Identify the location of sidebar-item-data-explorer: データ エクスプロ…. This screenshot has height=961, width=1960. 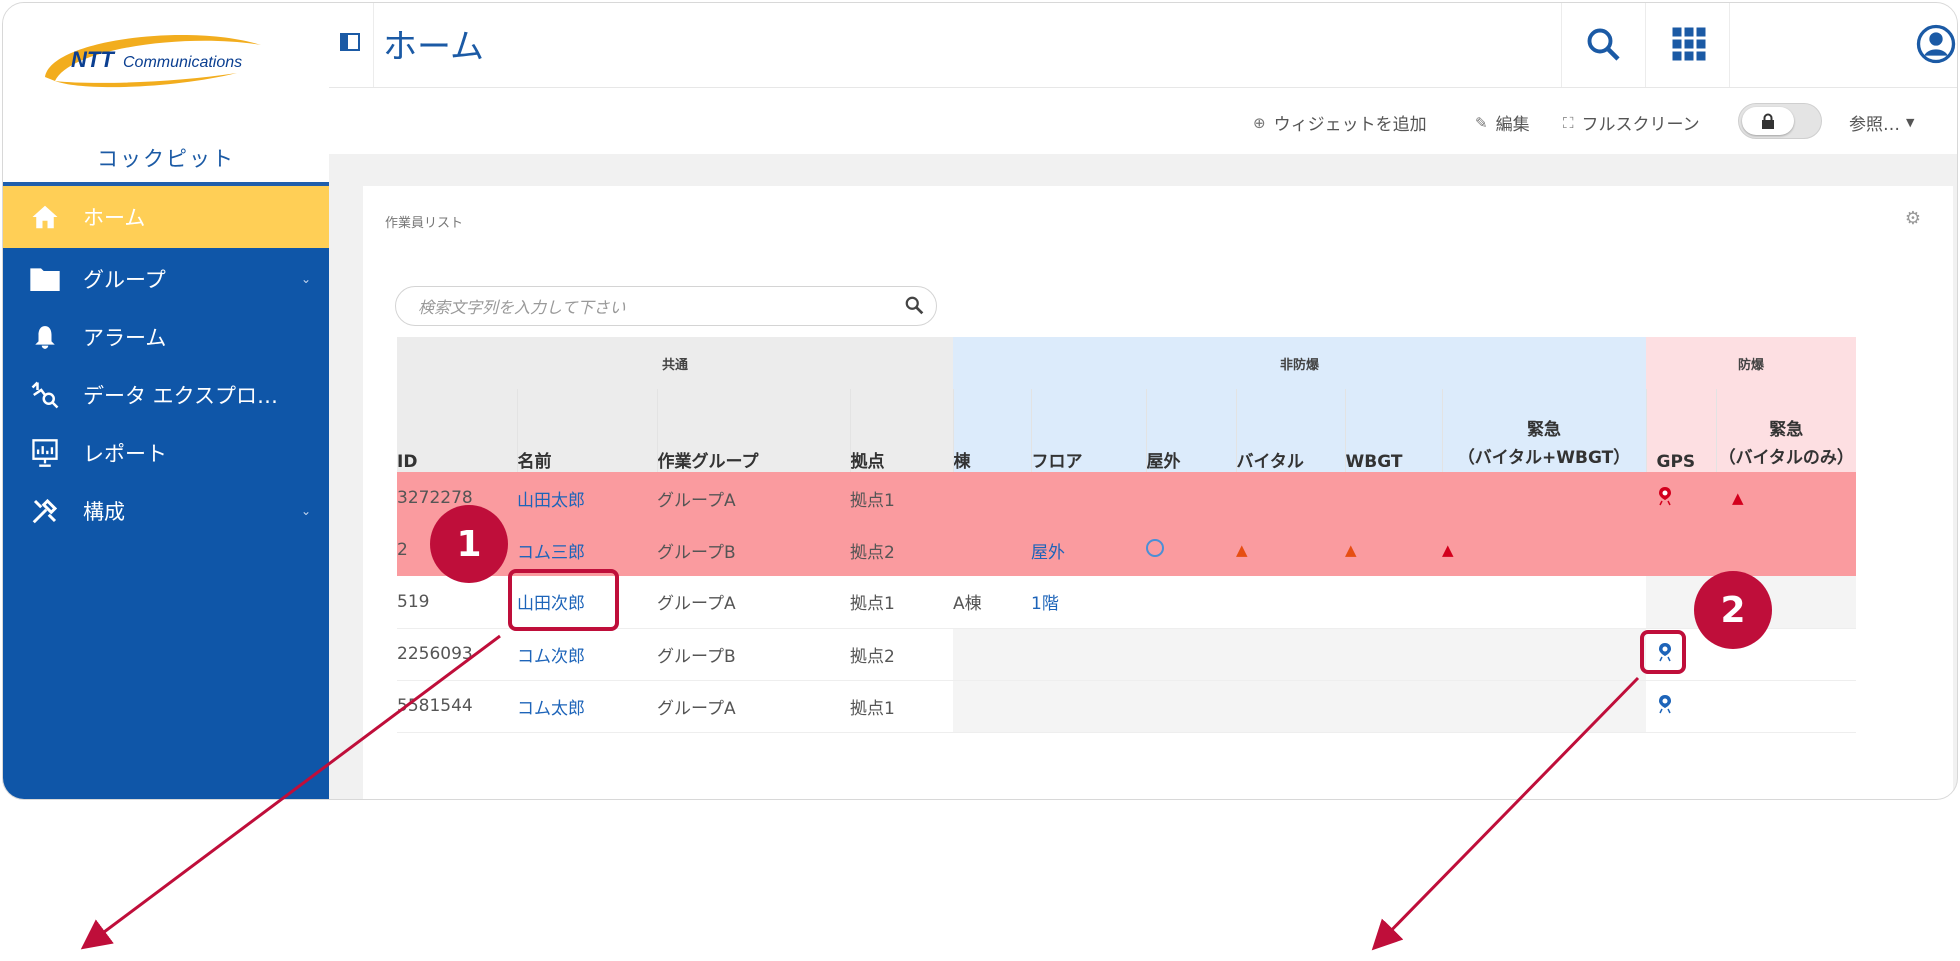
(166, 395).